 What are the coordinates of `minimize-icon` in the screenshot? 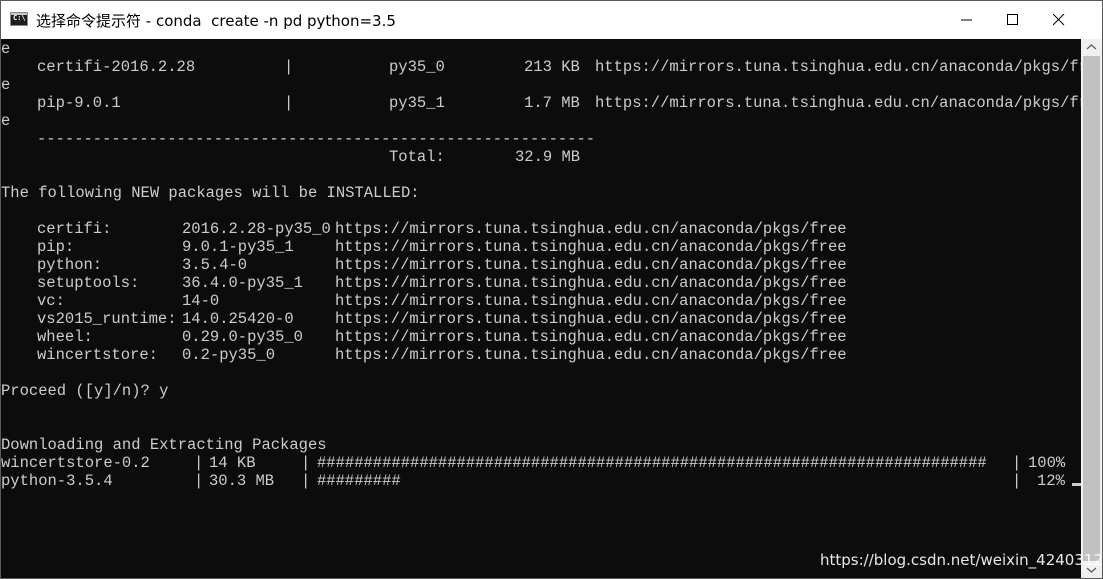 It's located at (966, 20).